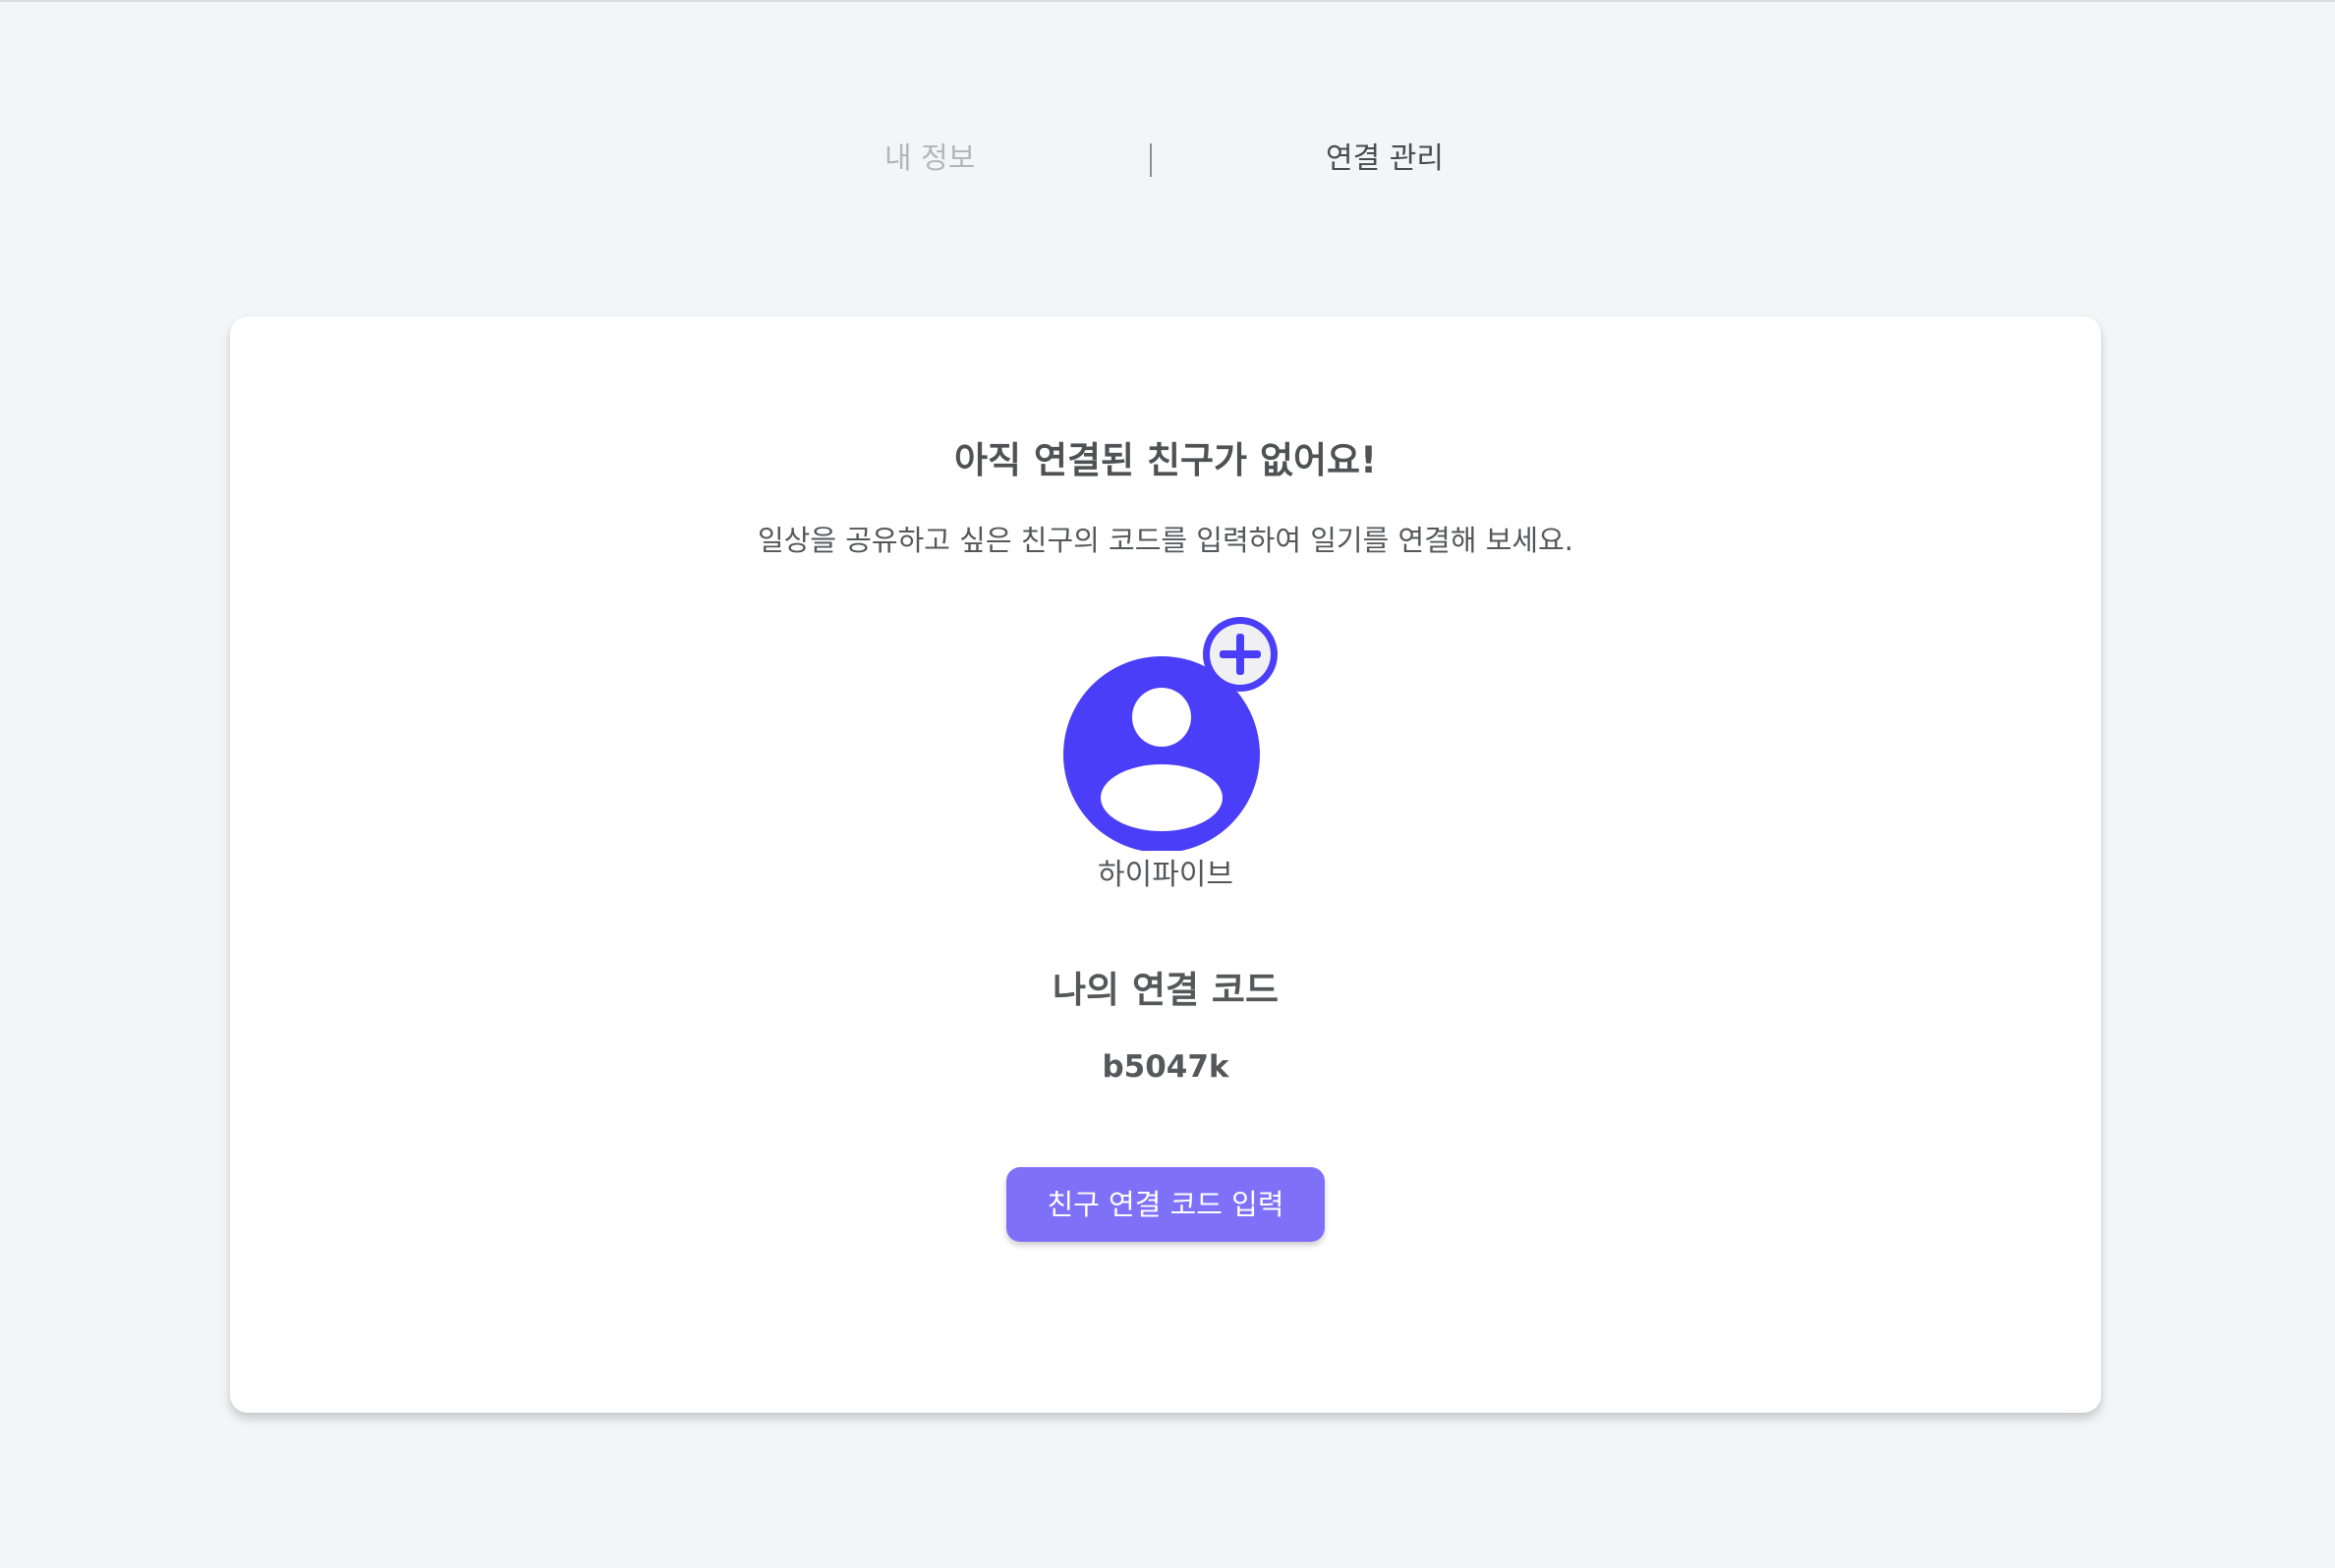 The image size is (2335, 1568). Describe the element at coordinates (1167, 159) in the screenshot. I see `tab-bar: 내 정보 연결 관리` at that location.